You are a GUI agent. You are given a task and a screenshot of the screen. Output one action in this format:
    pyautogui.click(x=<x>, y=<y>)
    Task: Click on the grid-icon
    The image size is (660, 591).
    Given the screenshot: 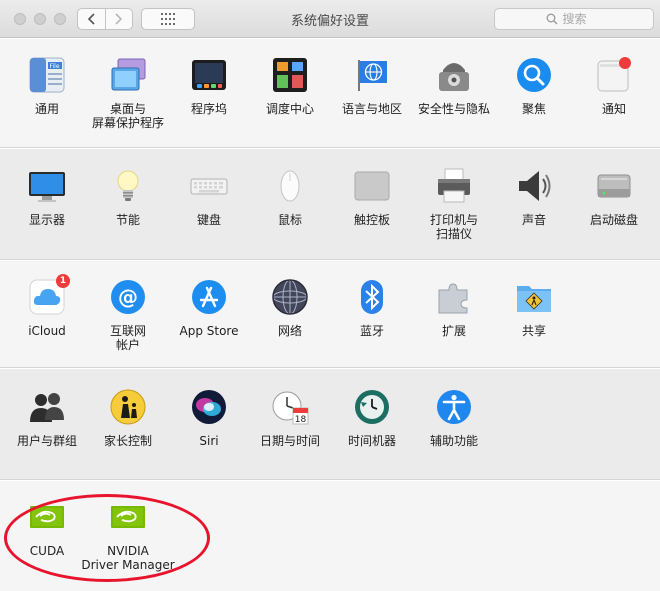 What is the action you would take?
    pyautogui.click(x=168, y=19)
    